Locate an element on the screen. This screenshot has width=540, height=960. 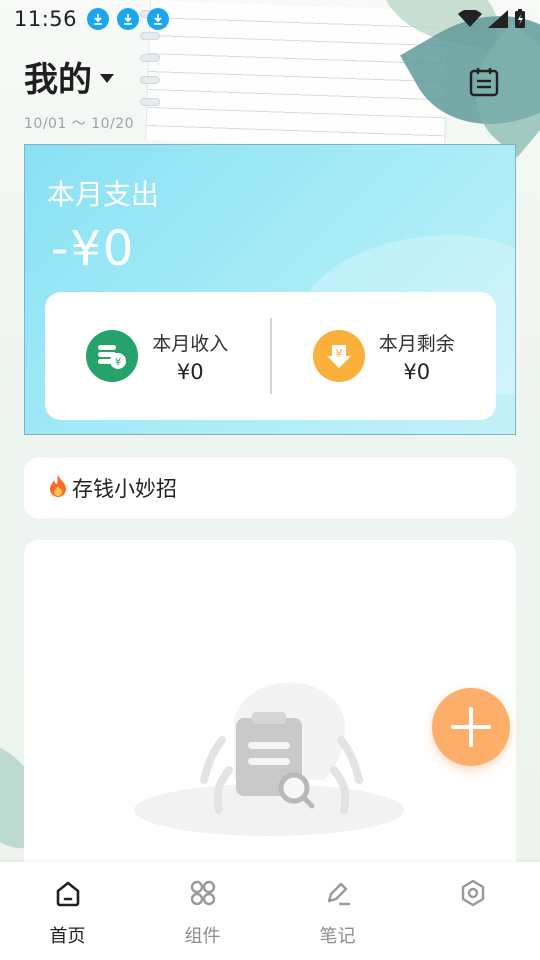
nav-label-widgets: 组件 is located at coordinates (202, 936).